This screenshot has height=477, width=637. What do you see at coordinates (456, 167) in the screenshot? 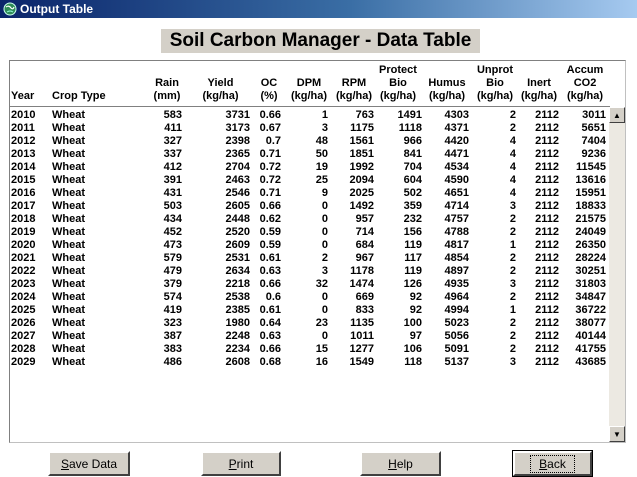
I see `cell-humus: 4534` at bounding box center [456, 167].